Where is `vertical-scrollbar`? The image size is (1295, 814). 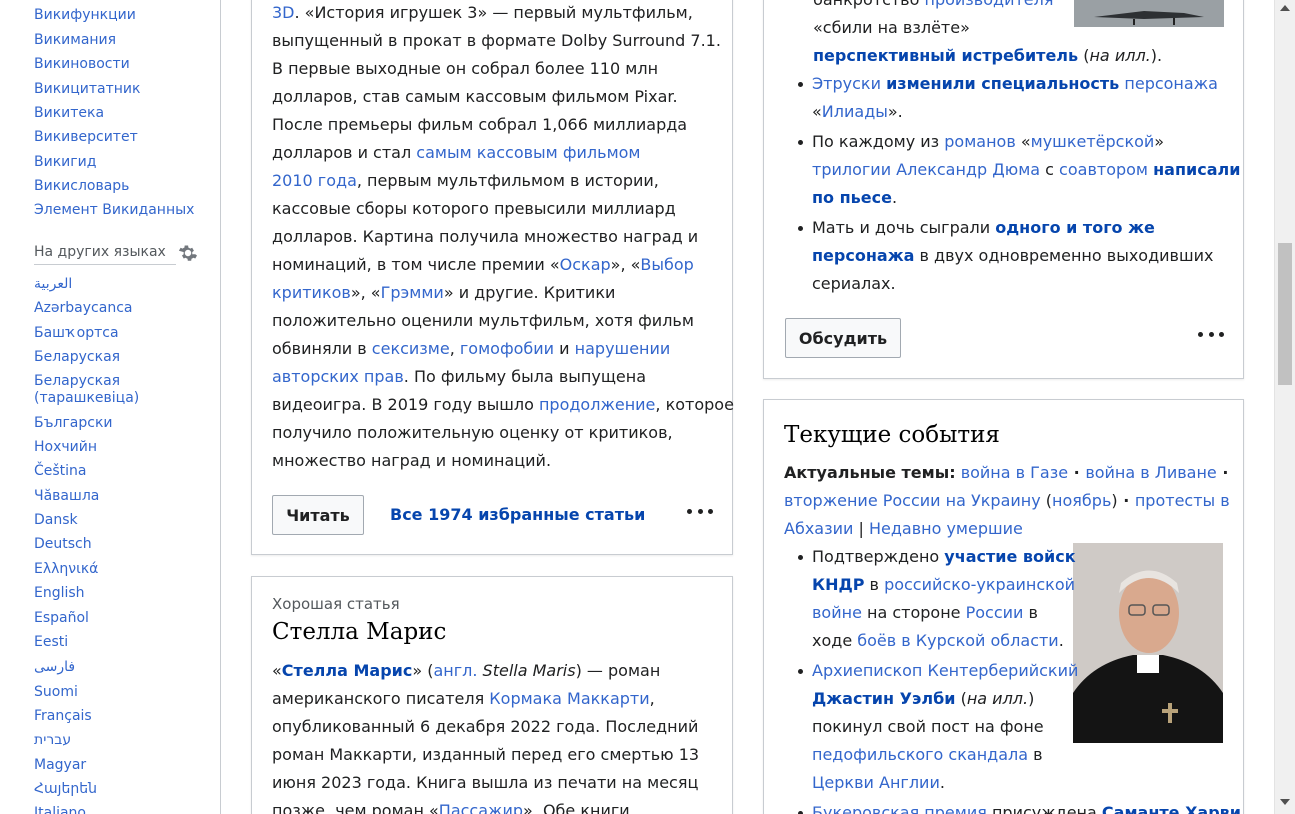 vertical-scrollbar is located at coordinates (1284, 407).